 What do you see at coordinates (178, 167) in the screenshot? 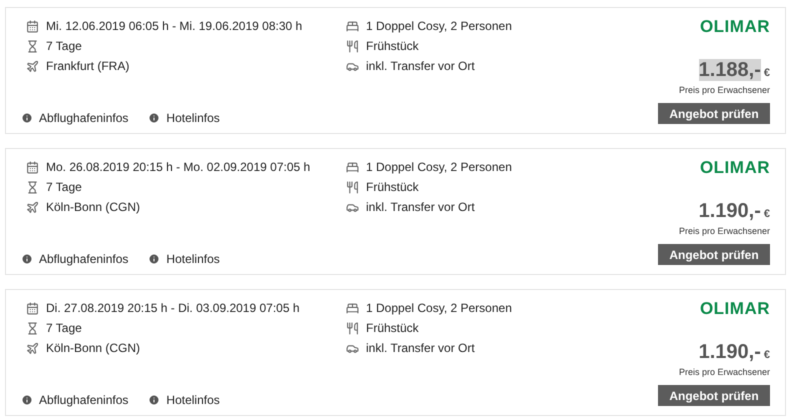
I see `travel-dates: Mo. 26.08.2019 20:15 h - Mo. 02.09.2019 07:05 h` at bounding box center [178, 167].